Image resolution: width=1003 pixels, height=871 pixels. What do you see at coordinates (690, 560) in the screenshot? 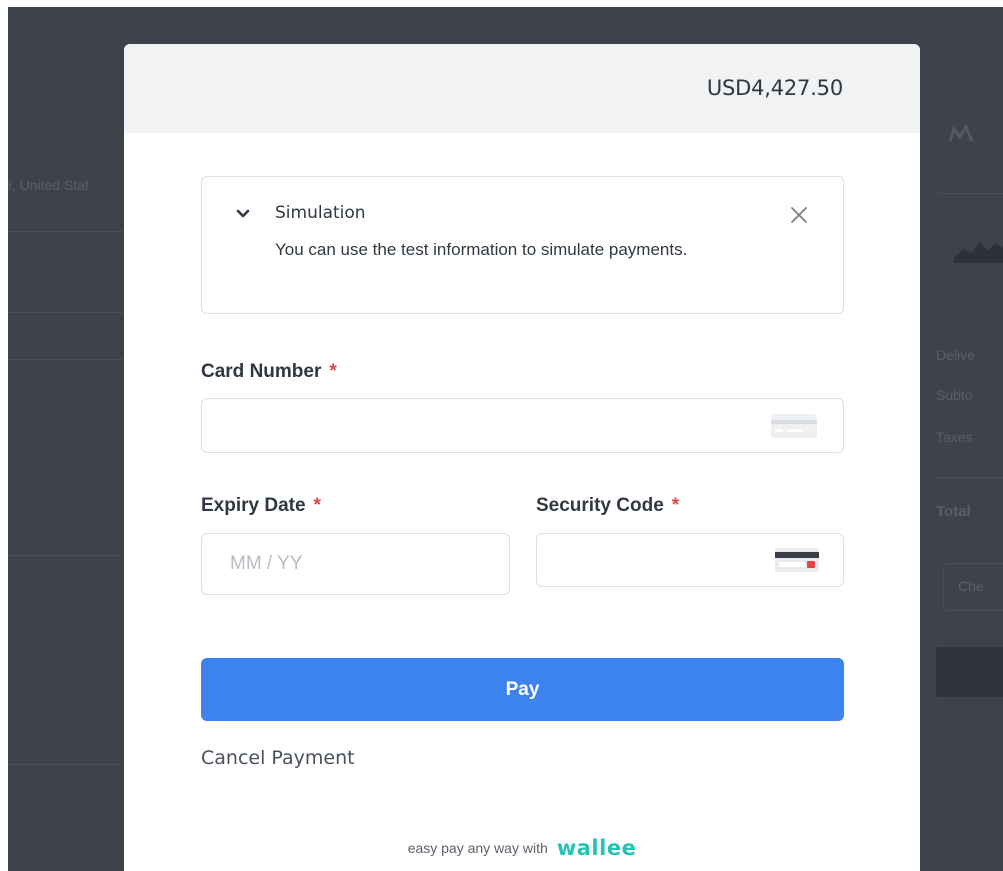
I see `security-code-field` at bounding box center [690, 560].